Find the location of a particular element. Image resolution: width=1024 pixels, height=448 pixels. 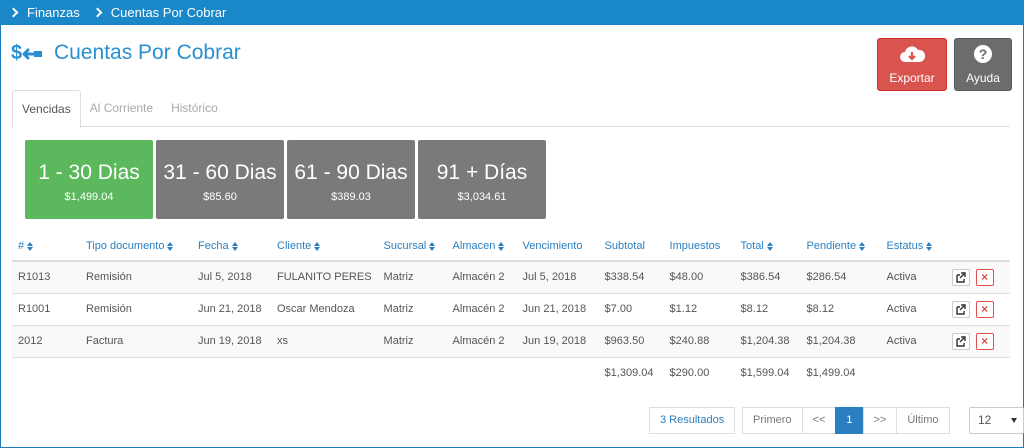

col-header-actions is located at coordinates (976, 247).